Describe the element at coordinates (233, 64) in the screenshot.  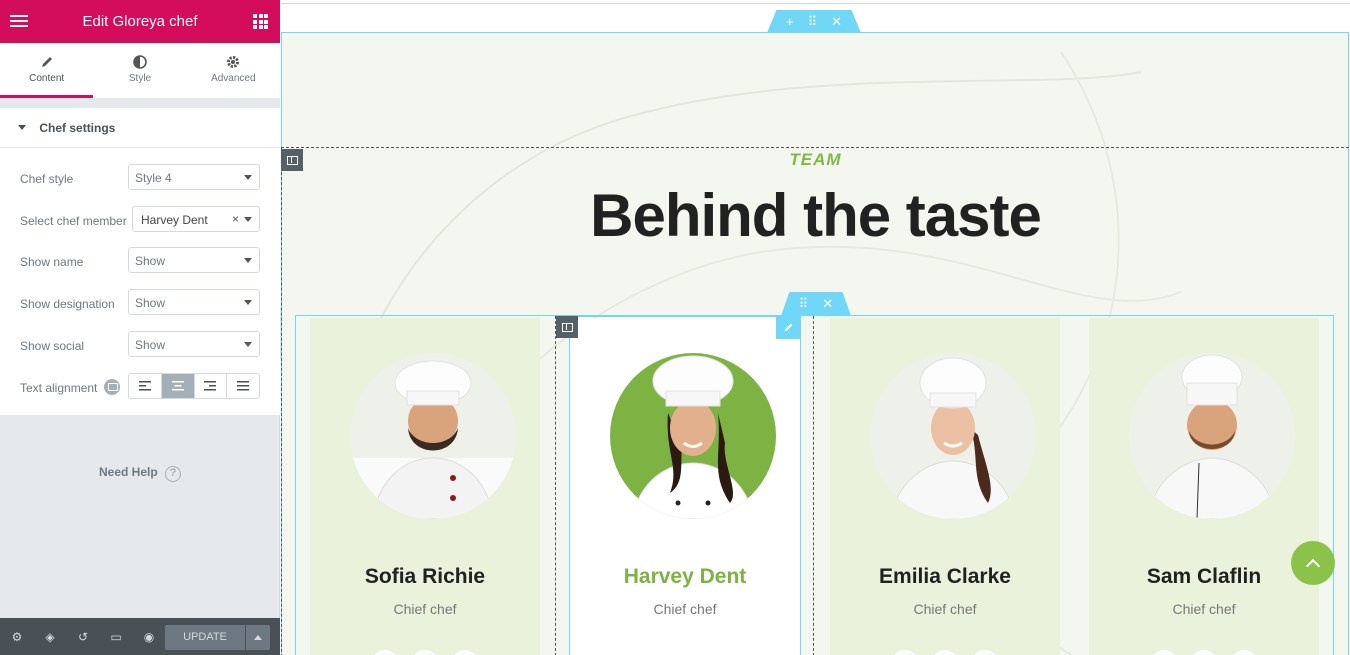
I see `gear-icon` at that location.